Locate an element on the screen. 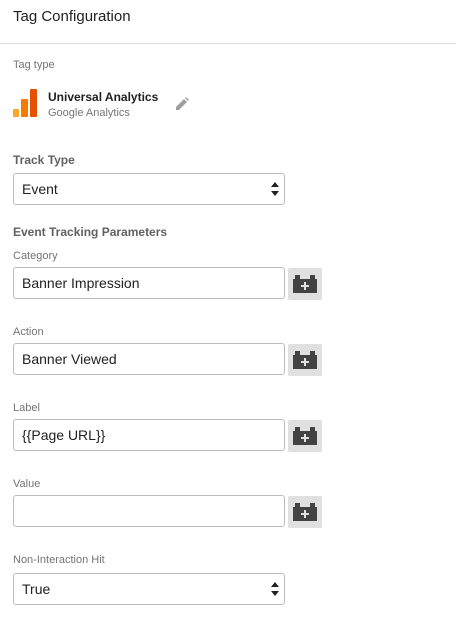 The width and height of the screenshot is (456, 618). value-input is located at coordinates (149, 511).